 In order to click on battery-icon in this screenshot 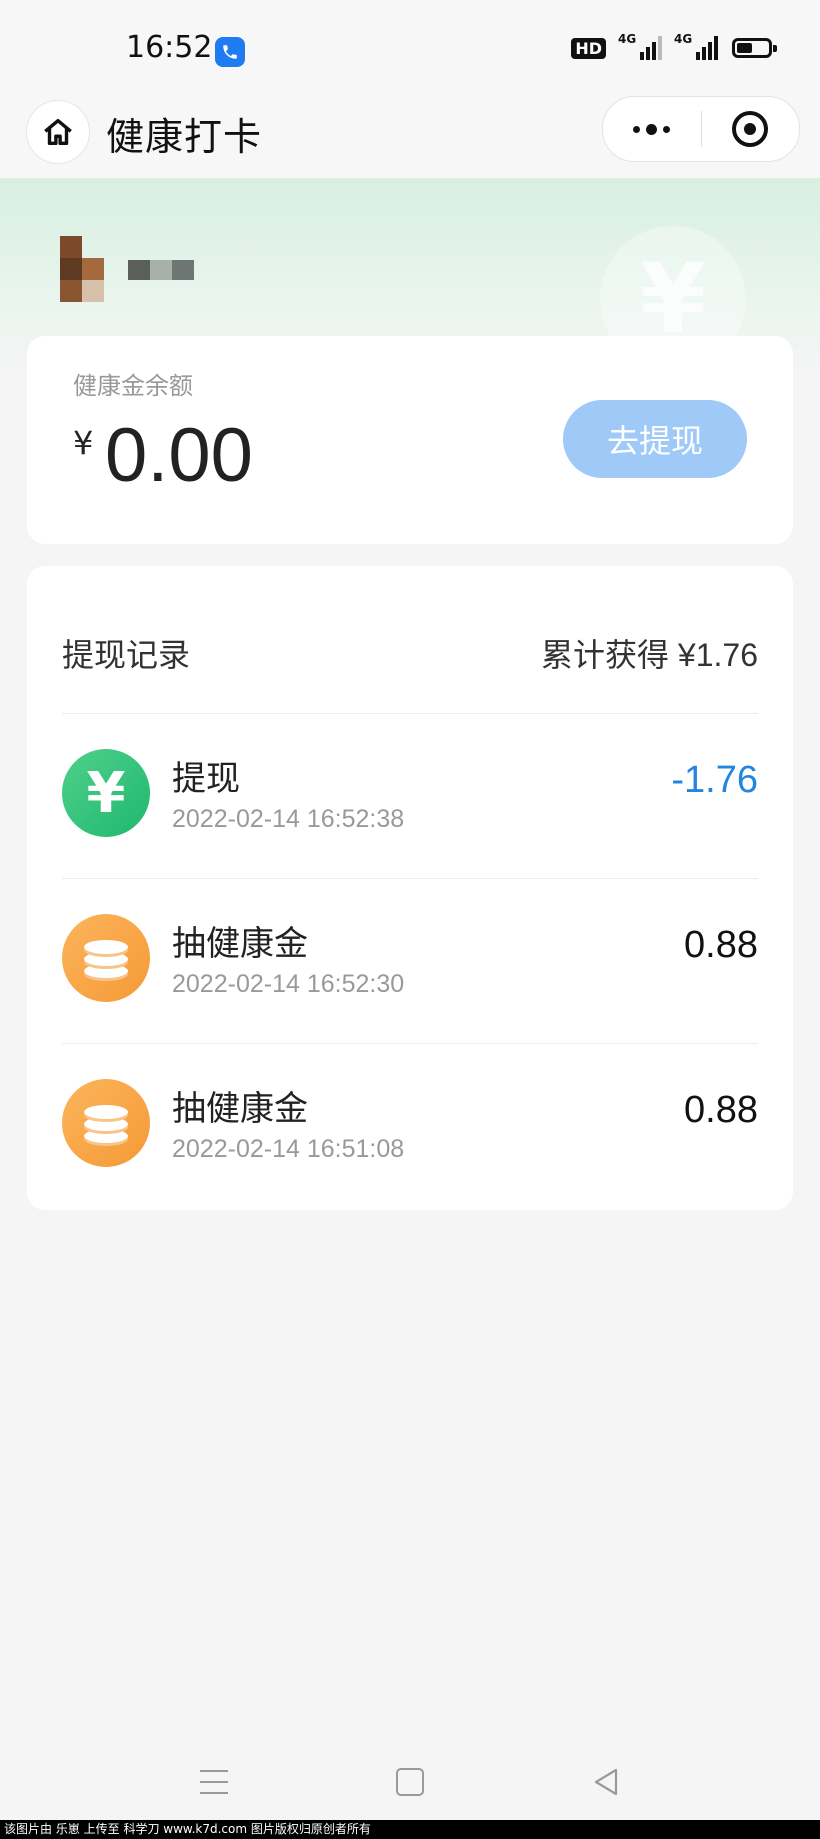, I will do `click(754, 48)`.